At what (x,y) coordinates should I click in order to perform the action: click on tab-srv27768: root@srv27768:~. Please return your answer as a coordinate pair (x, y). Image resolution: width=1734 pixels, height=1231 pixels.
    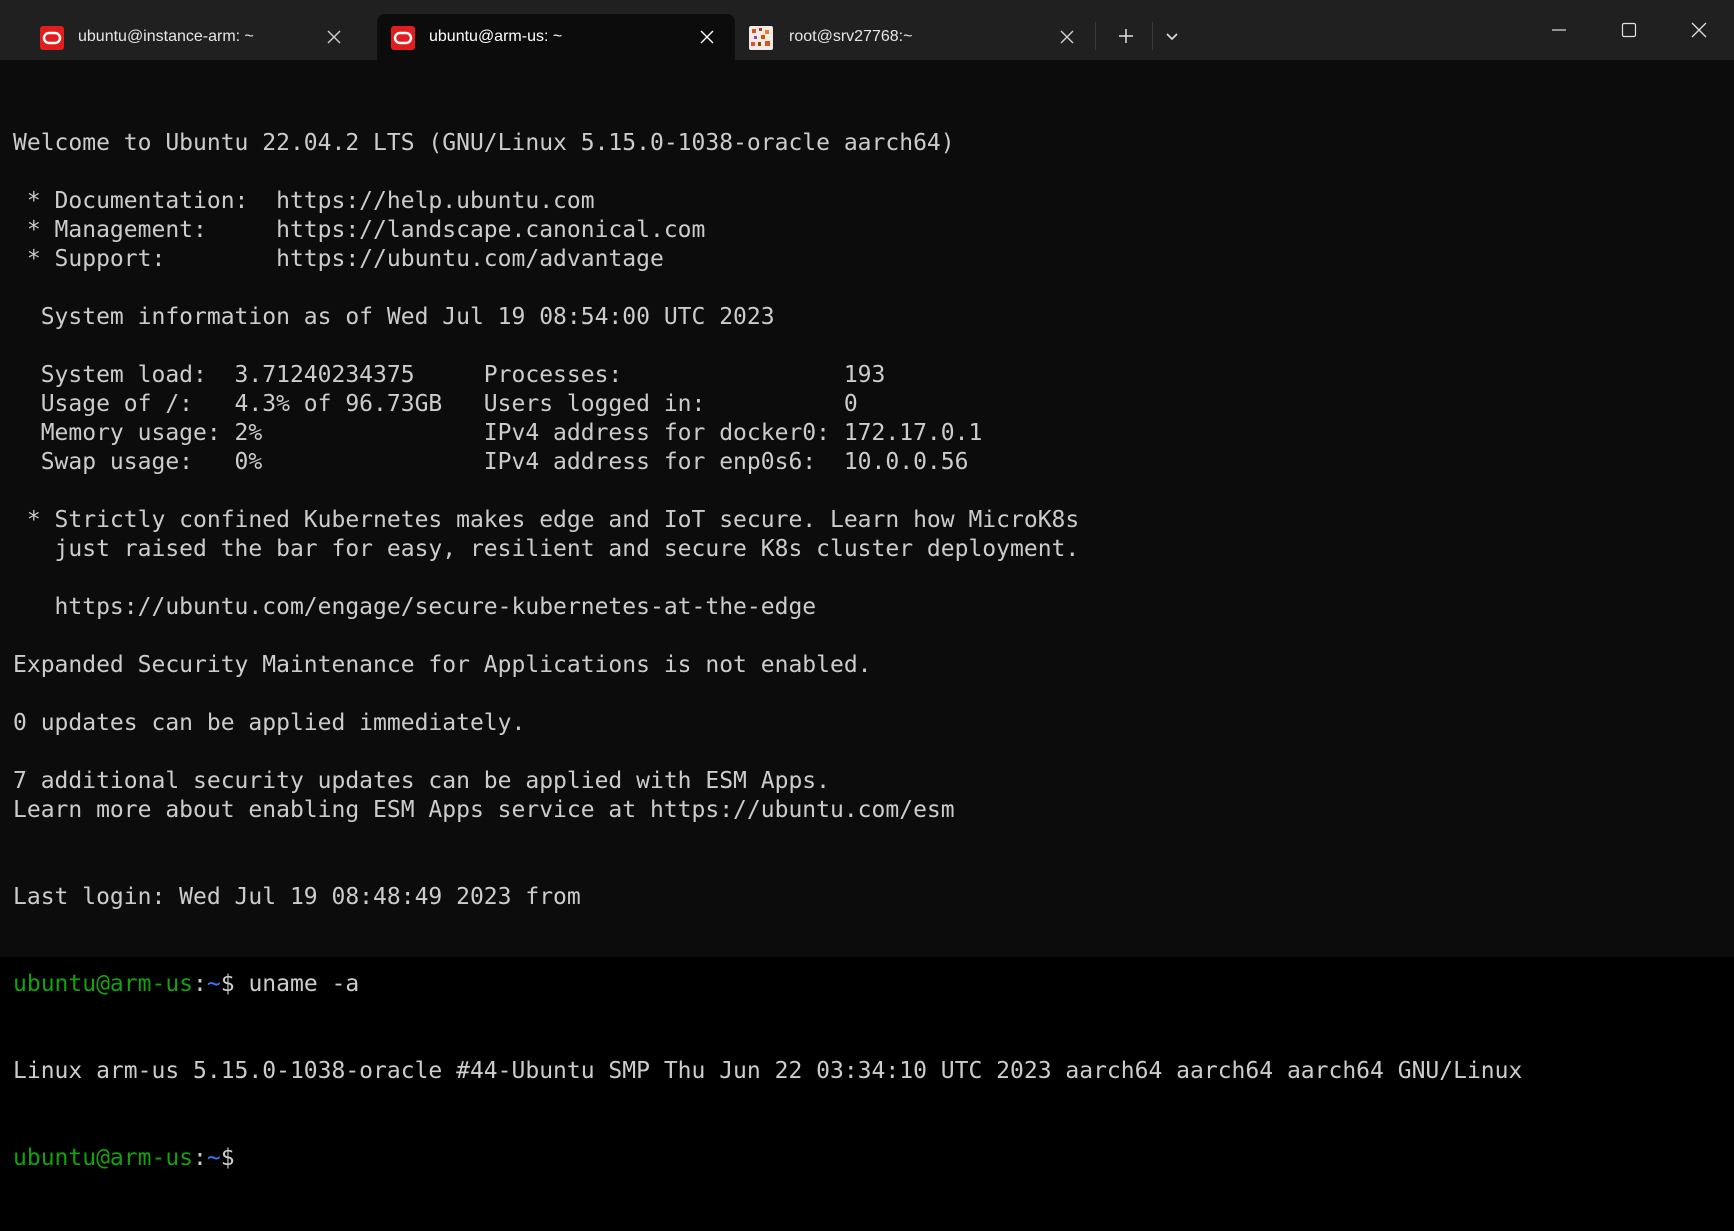
    Looking at the image, I should click on (915, 37).